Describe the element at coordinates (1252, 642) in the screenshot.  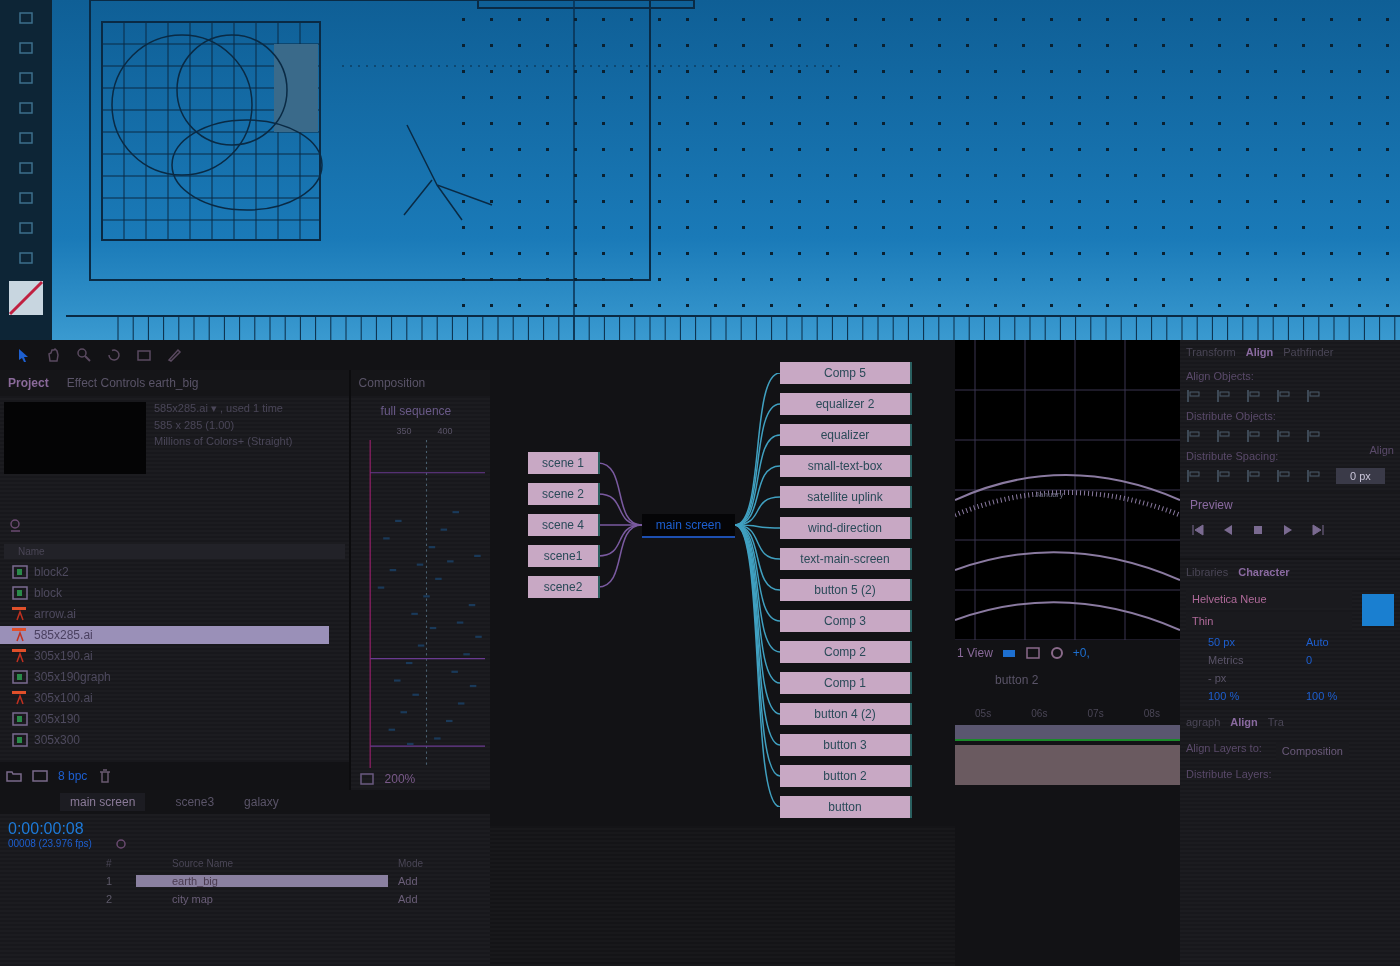
I see `font-size-field: 50 px` at that location.